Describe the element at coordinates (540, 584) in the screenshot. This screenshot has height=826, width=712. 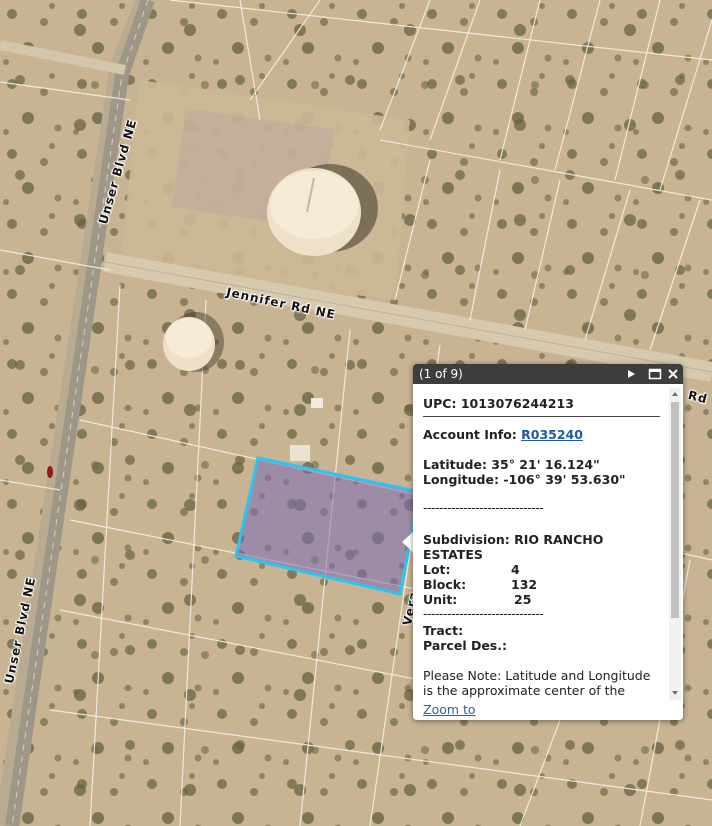
I see `block-row: Block: 132` at that location.